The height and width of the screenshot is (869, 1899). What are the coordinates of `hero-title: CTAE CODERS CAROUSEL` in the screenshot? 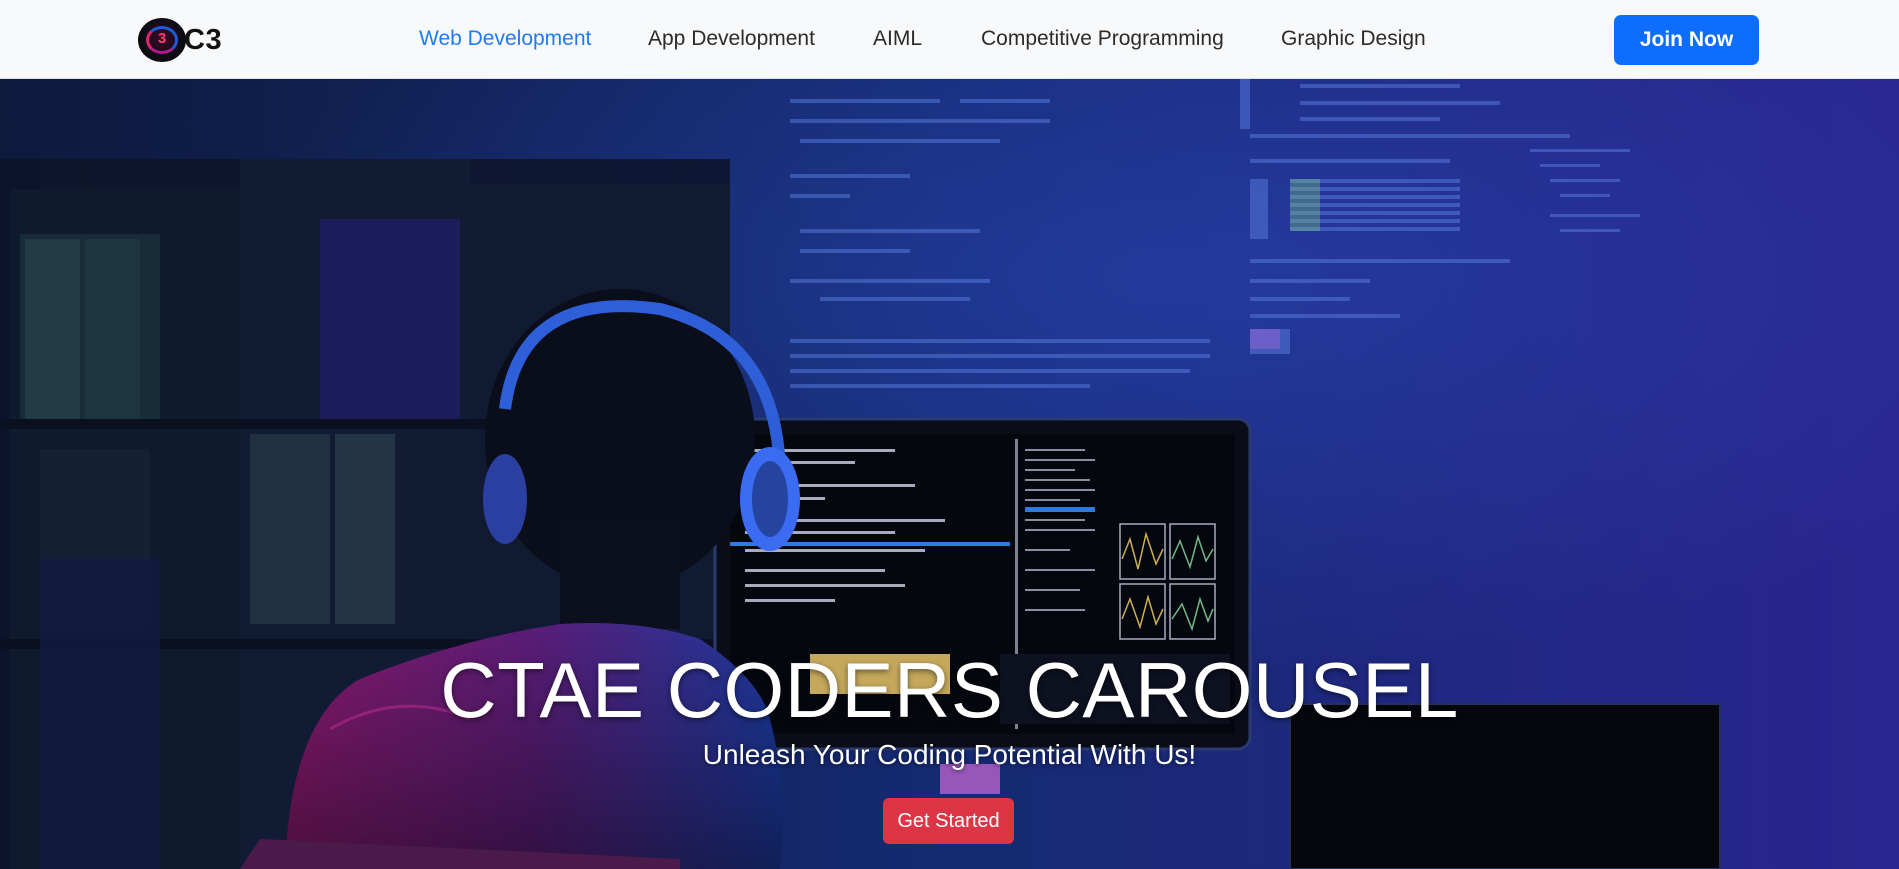 It's located at (949, 690).